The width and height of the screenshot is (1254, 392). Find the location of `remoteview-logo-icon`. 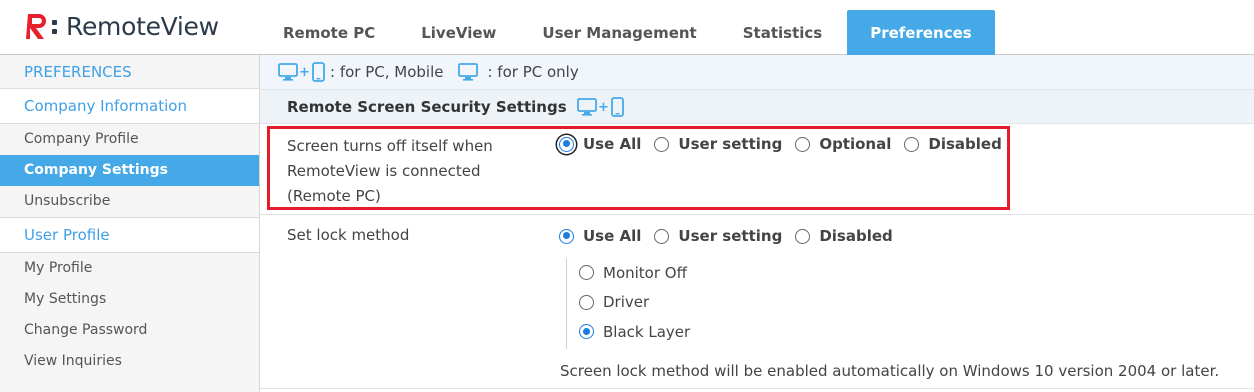

remoteview-logo-icon is located at coordinates (46, 26).